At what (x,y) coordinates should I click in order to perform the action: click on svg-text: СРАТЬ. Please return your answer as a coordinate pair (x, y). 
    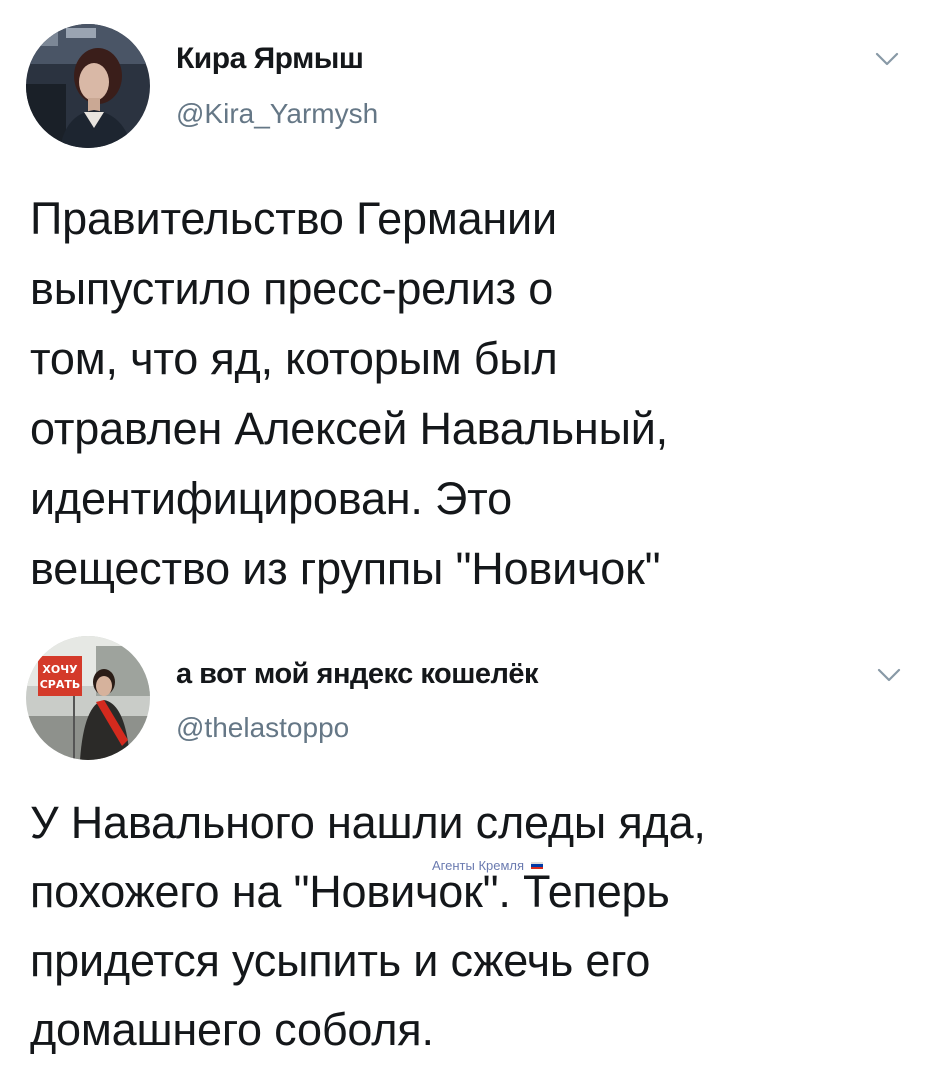
    Looking at the image, I should click on (60, 684).